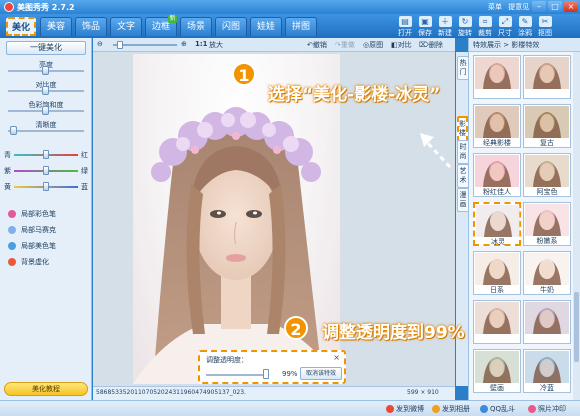  What do you see at coordinates (317, 45) in the screenshot?
I see `undo-button: ↶撤销` at bounding box center [317, 45].